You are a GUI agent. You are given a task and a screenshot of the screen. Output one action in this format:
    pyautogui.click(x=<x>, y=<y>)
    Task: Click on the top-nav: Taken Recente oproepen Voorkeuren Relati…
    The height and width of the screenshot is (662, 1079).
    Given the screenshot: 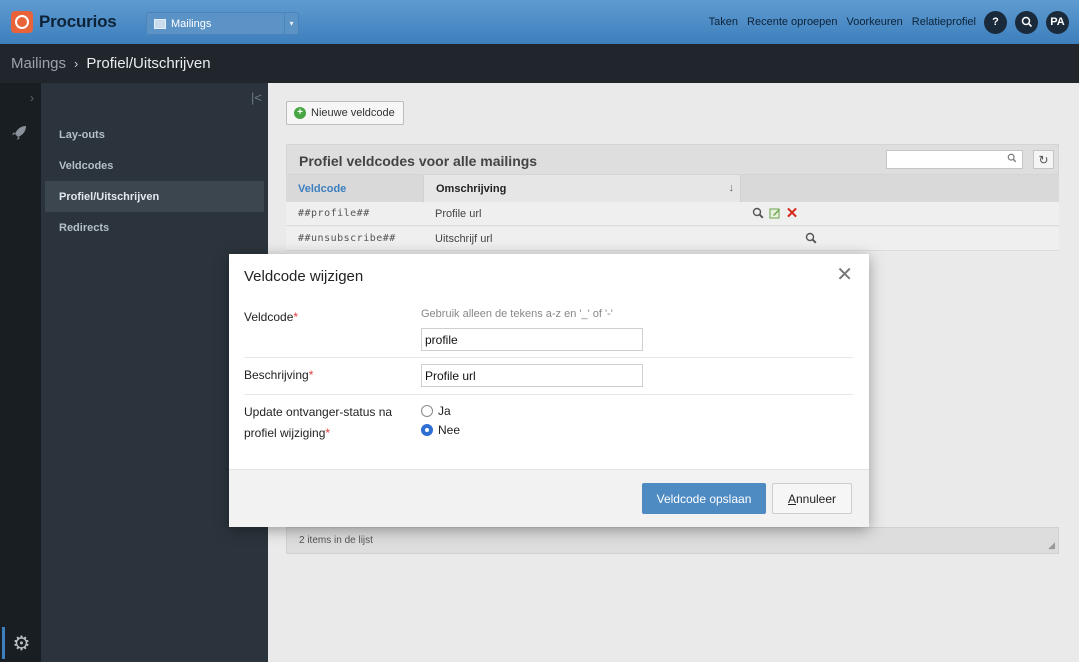 What is the action you would take?
    pyautogui.click(x=884, y=22)
    